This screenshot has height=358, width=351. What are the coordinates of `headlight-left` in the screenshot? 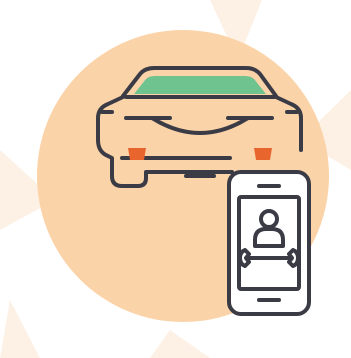 It's located at (137, 154).